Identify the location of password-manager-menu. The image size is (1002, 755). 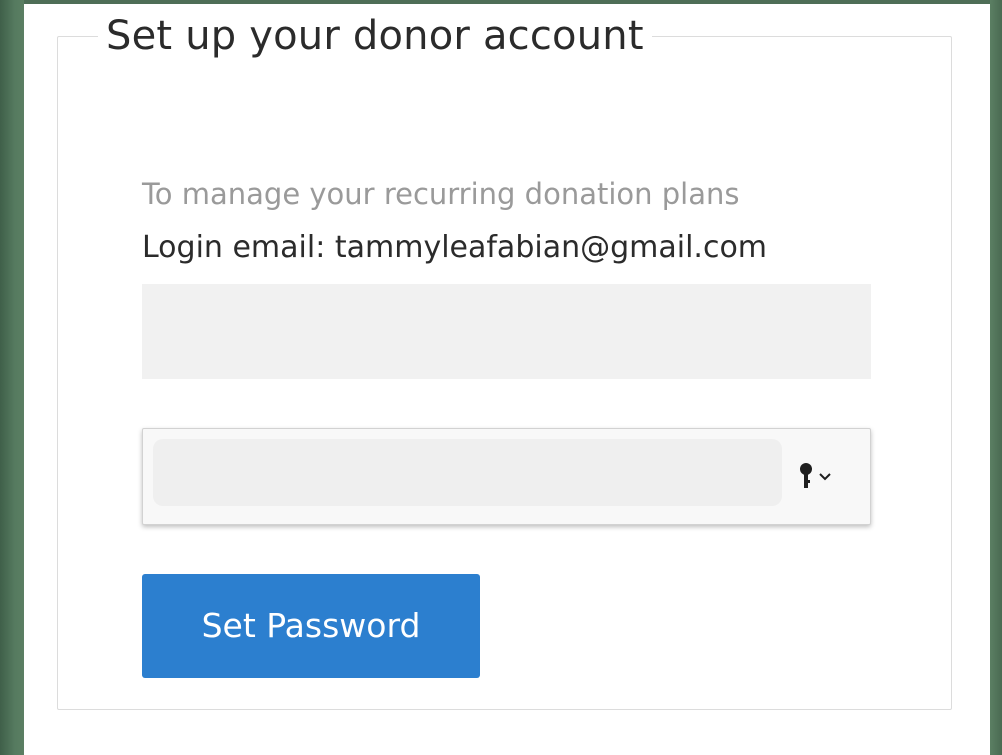
(823, 477).